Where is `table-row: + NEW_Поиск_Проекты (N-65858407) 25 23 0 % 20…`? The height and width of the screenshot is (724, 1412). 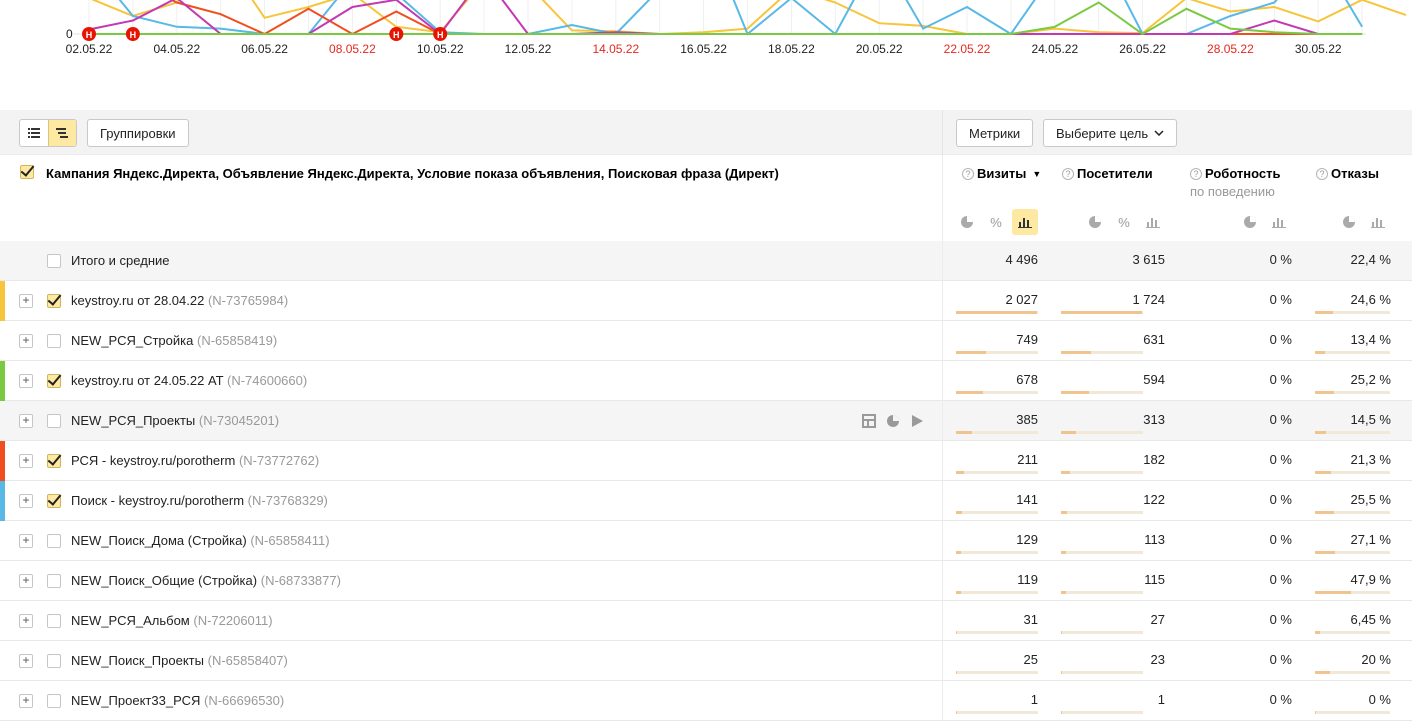 table-row: + NEW_Поиск_Проекты (N-65858407) 25 23 0 % 20… is located at coordinates (706, 661).